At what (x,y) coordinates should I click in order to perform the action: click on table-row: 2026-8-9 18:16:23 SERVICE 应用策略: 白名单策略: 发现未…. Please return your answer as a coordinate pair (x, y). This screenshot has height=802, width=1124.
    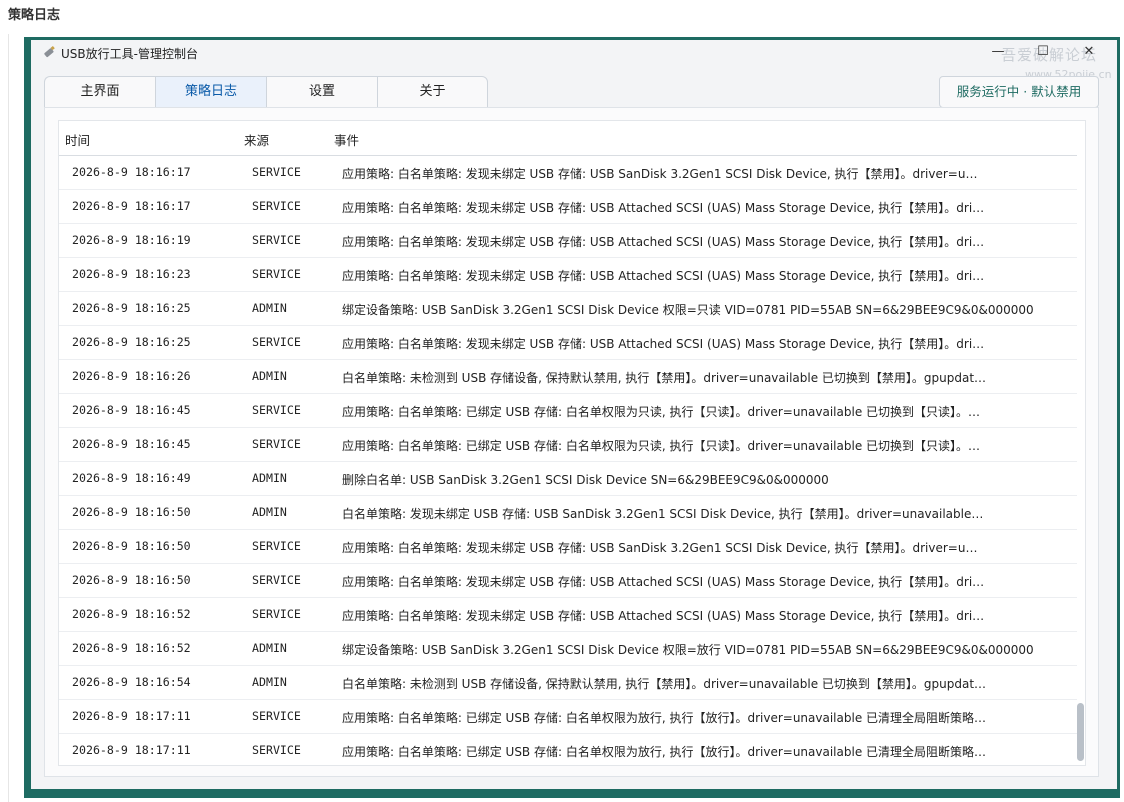
    Looking at the image, I should click on (568, 274).